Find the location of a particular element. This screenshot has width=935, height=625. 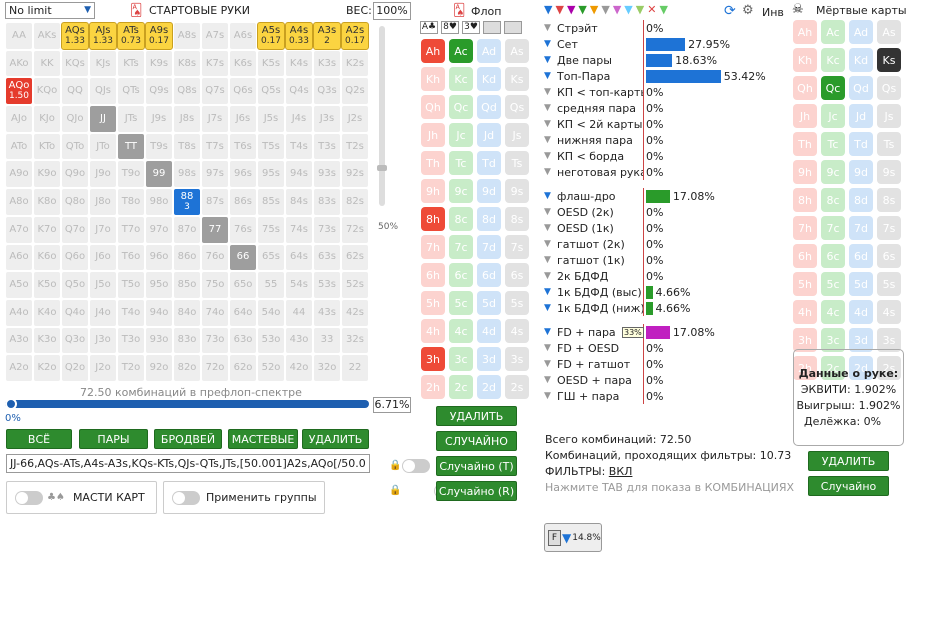

weight-slider is located at coordinates (382, 116).